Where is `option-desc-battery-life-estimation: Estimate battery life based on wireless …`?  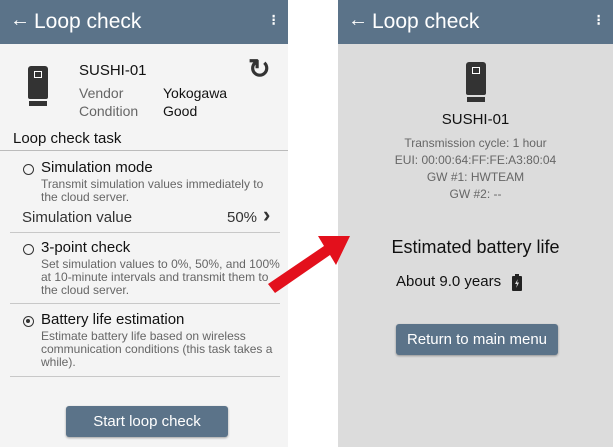 option-desc-battery-life-estimation: Estimate battery life based on wireless … is located at coordinates (157, 349).